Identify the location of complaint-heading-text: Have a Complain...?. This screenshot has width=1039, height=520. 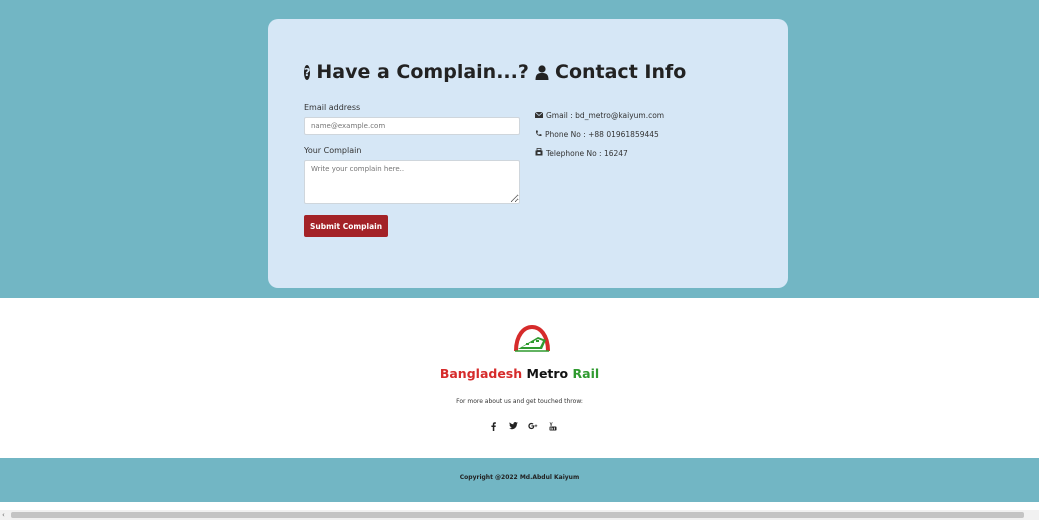
(422, 72).